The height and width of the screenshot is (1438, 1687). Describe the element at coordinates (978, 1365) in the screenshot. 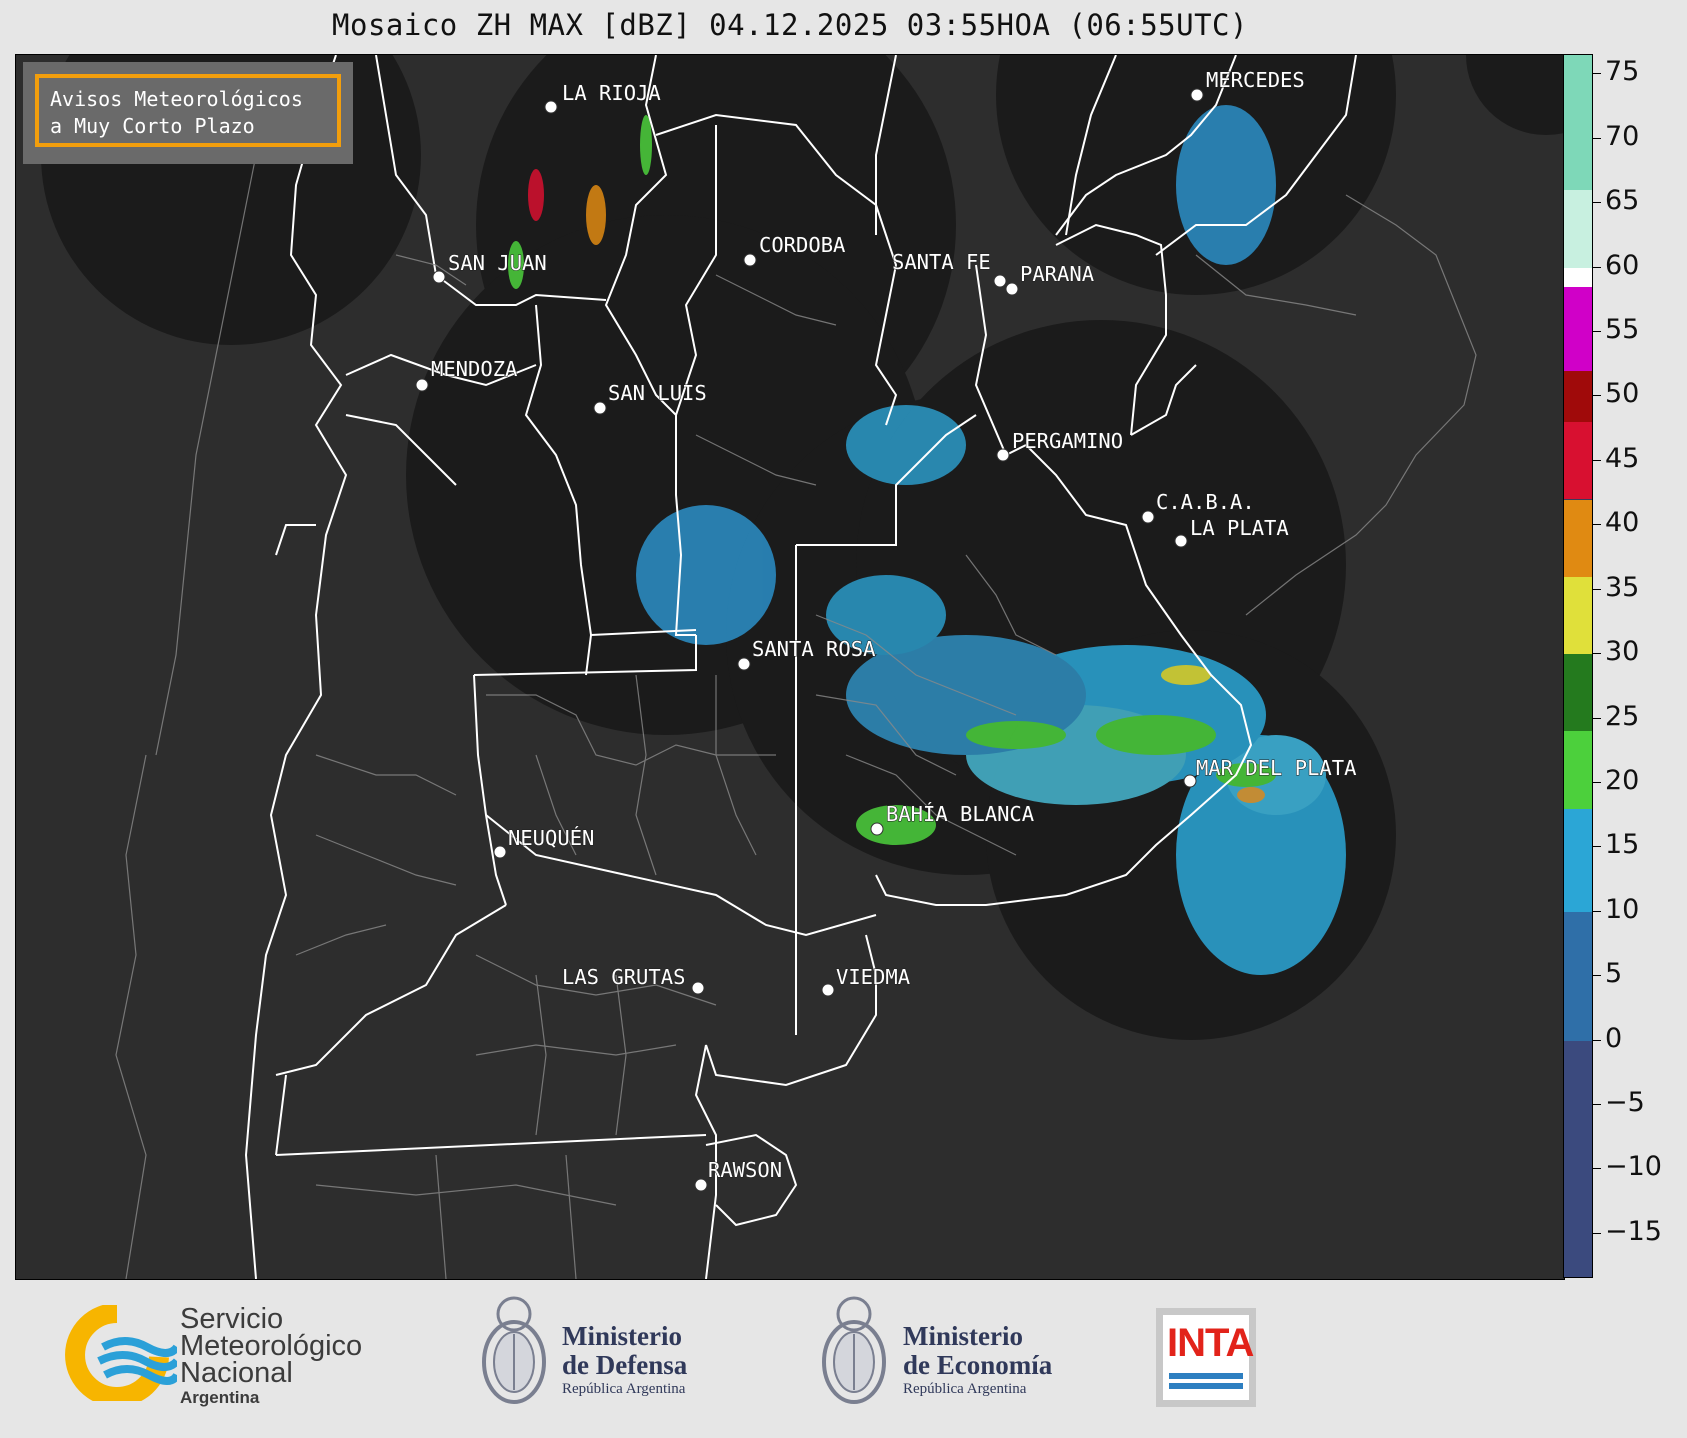

I see `economia-line2: de Economía` at that location.